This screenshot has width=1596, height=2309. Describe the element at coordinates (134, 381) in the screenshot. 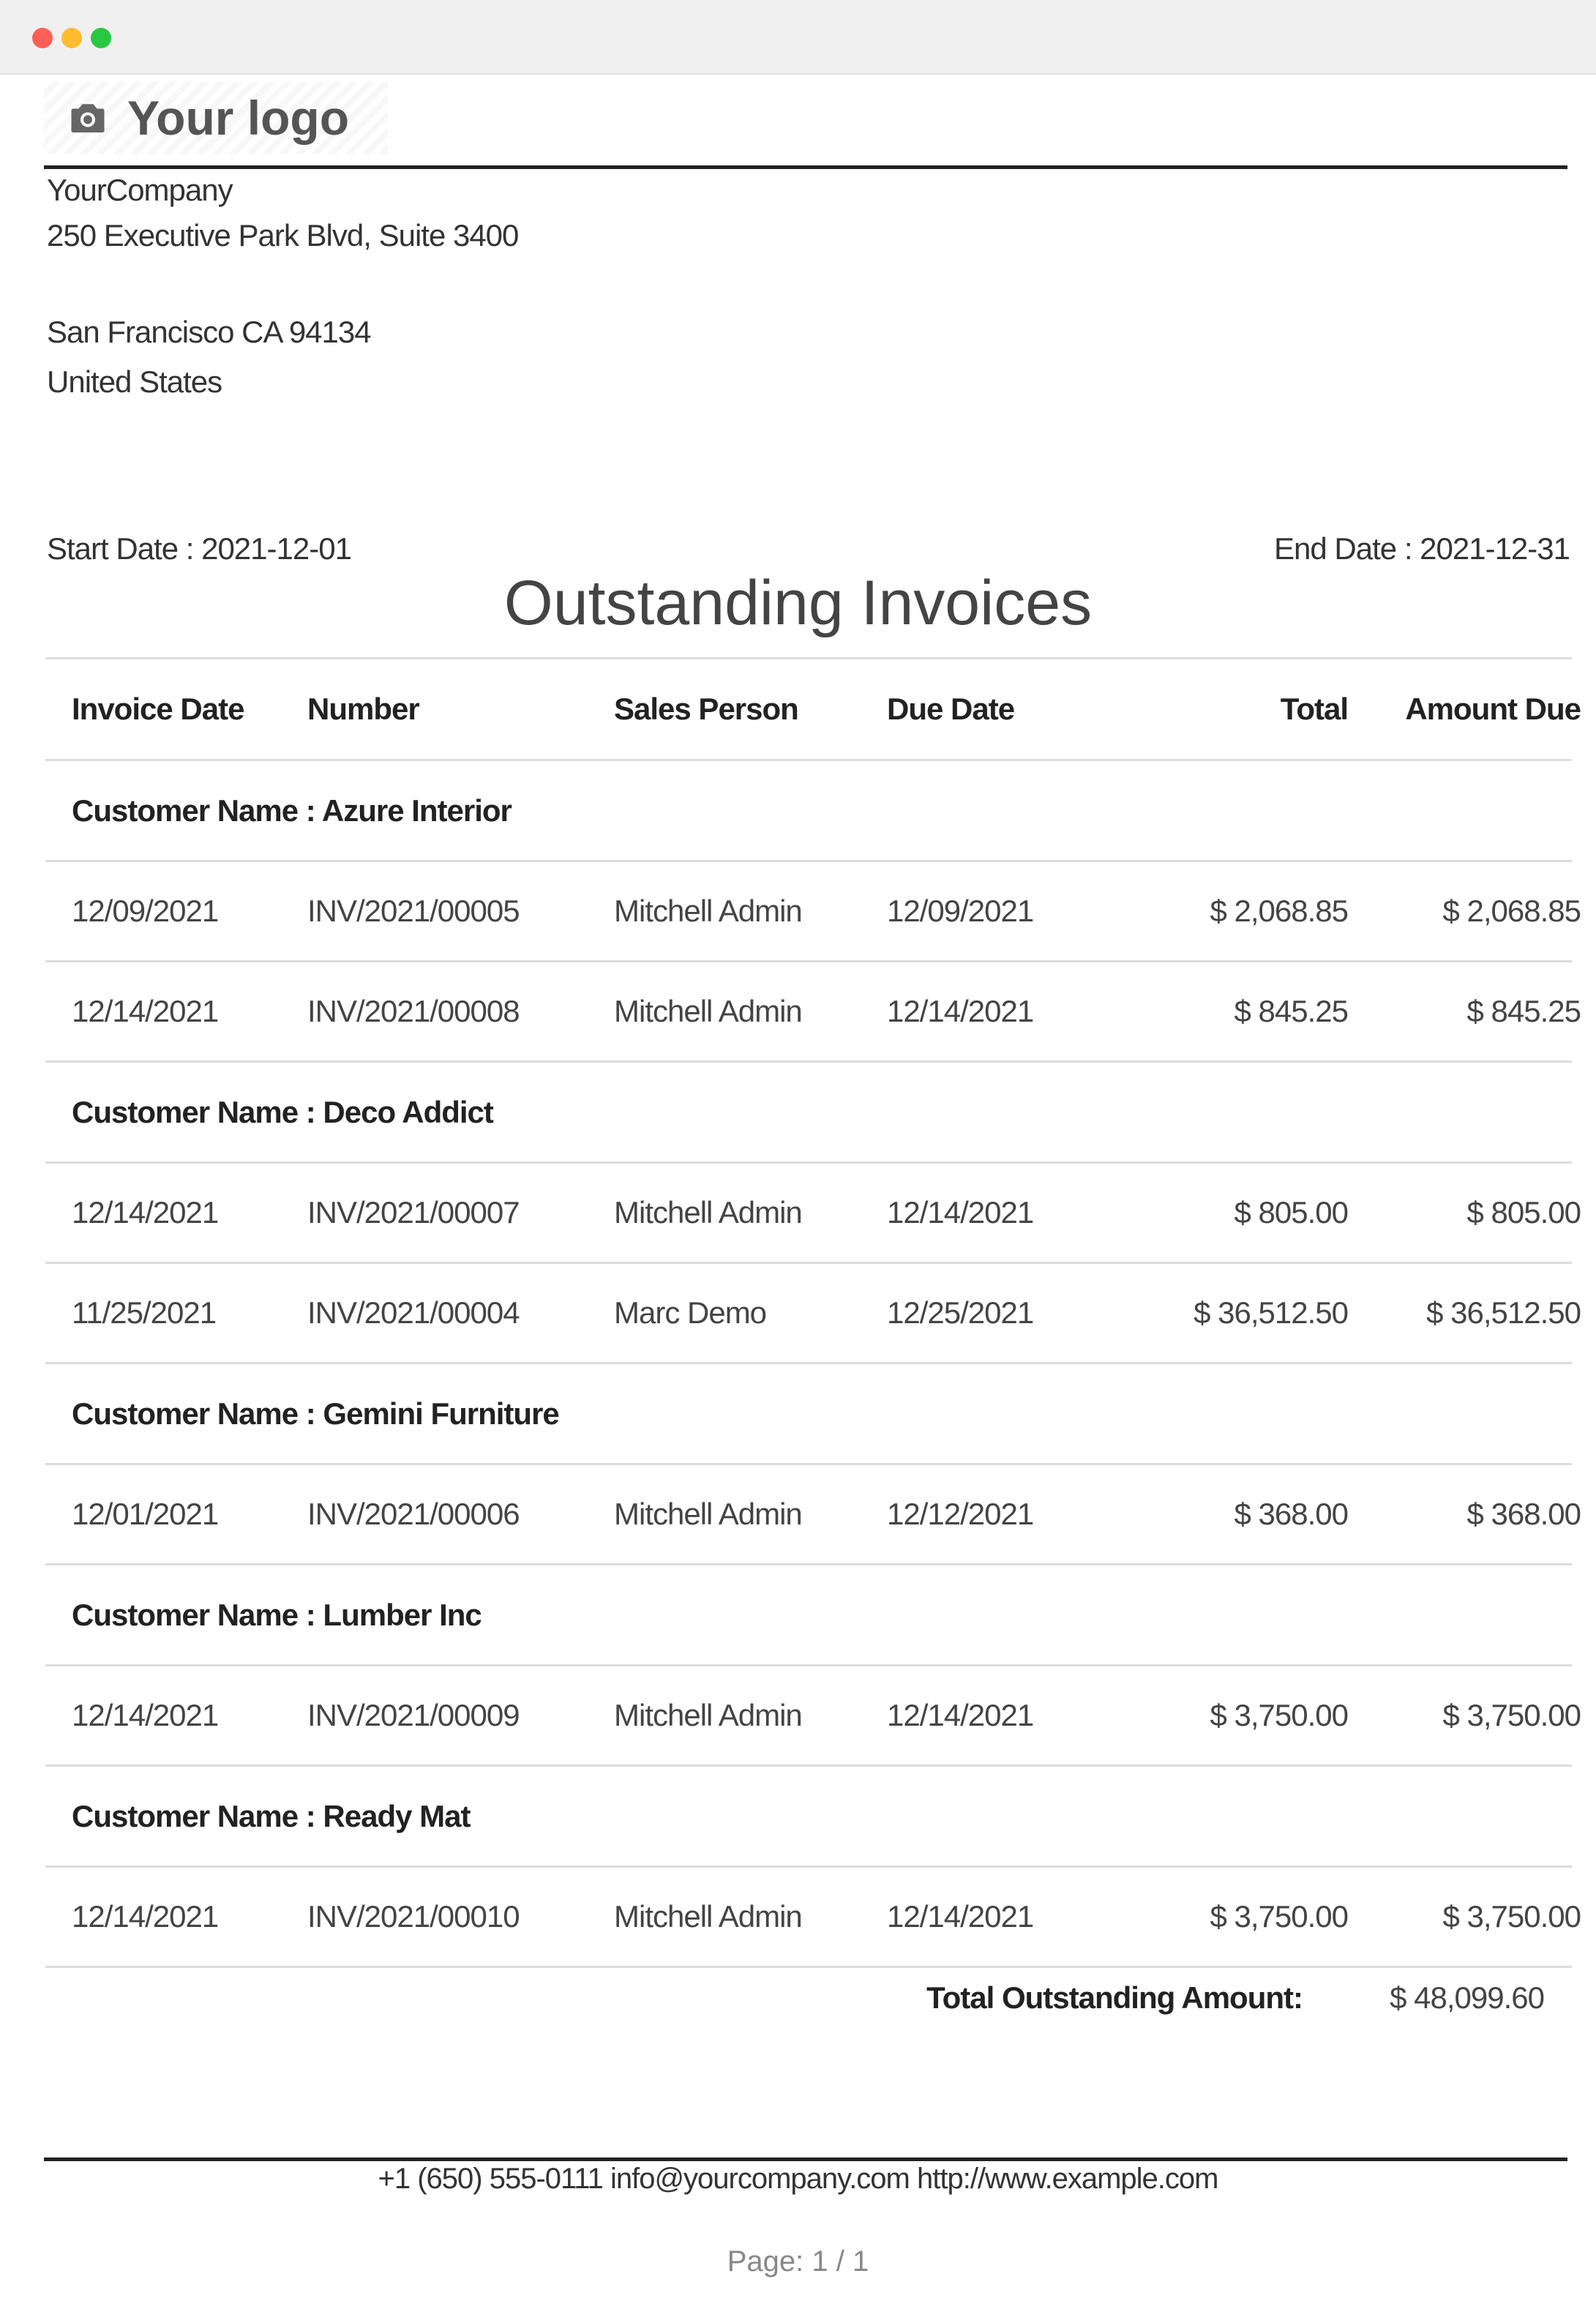

I see `company-country: United States` at that location.